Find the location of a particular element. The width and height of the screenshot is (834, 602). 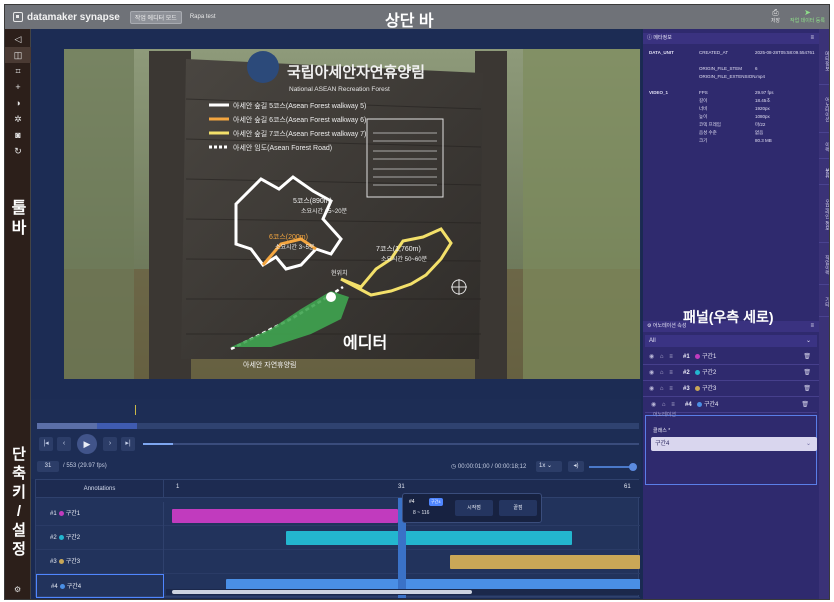

mode-badge: 작업 에디터 모드 is located at coordinates (155, 17).